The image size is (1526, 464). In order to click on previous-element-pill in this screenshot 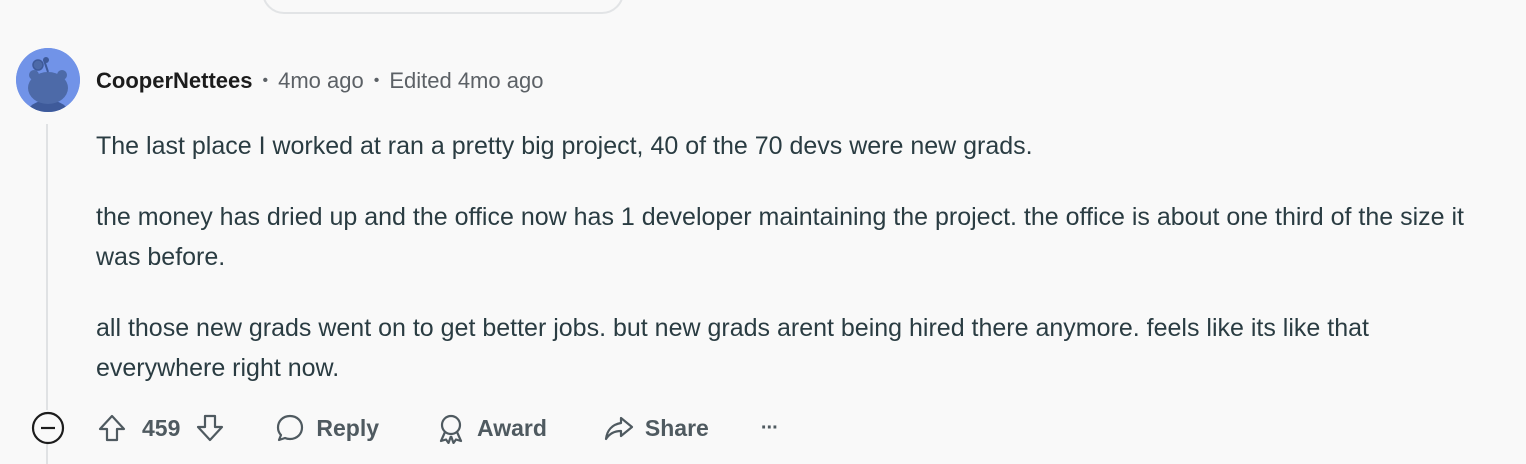, I will do `click(443, 7)`.